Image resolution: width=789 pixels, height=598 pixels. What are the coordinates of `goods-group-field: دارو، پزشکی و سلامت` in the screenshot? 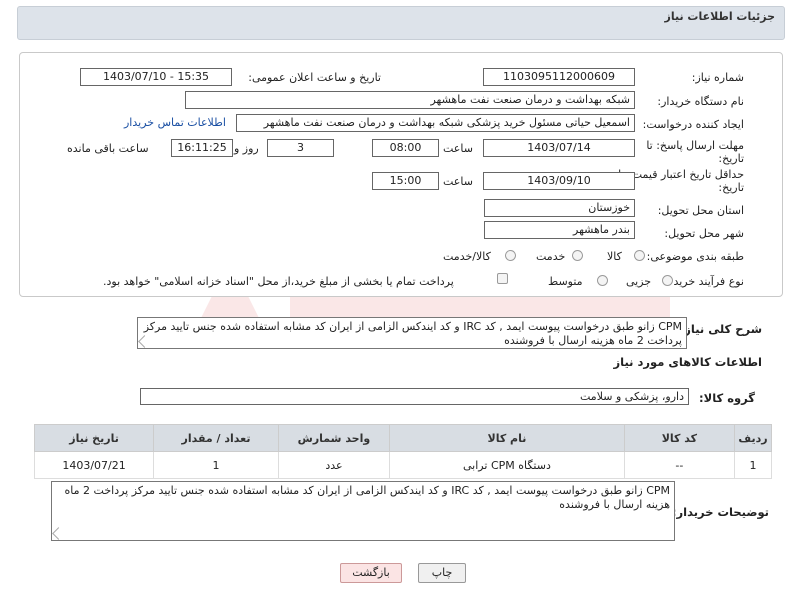 It's located at (414, 396).